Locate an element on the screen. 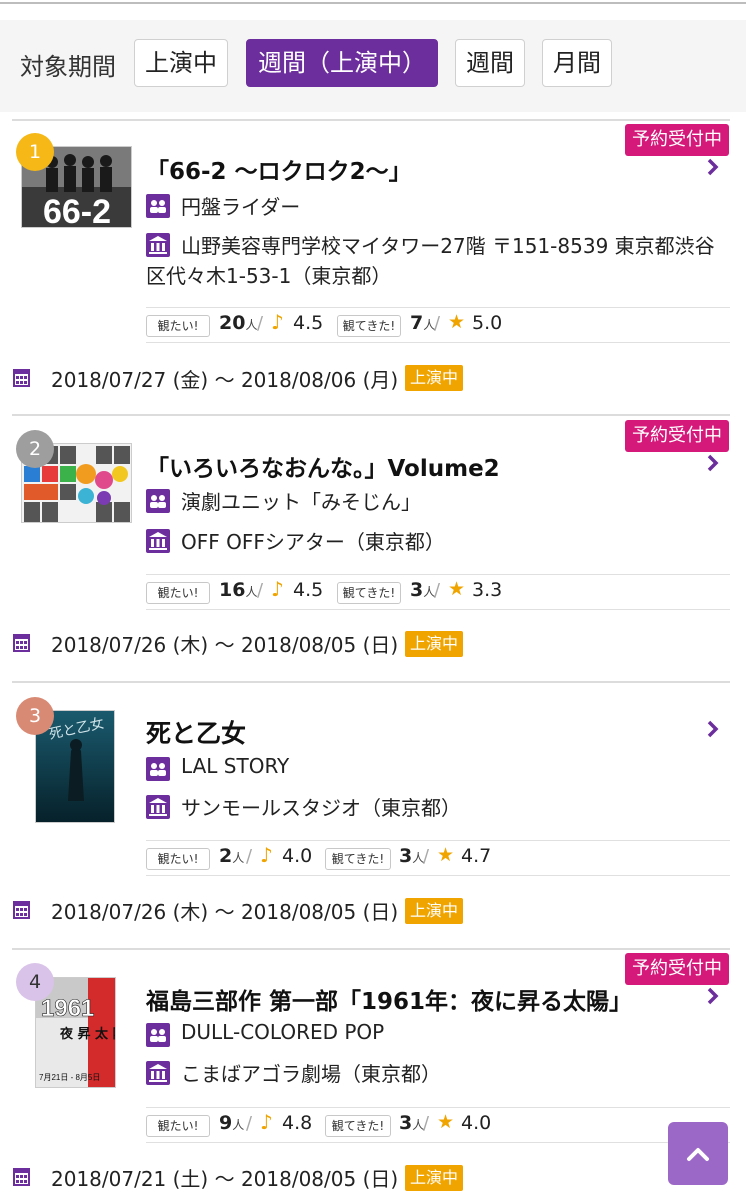 The image size is (746, 1200). venue-name: こまばアゴラ劇場（東京都） is located at coordinates (311, 1072).